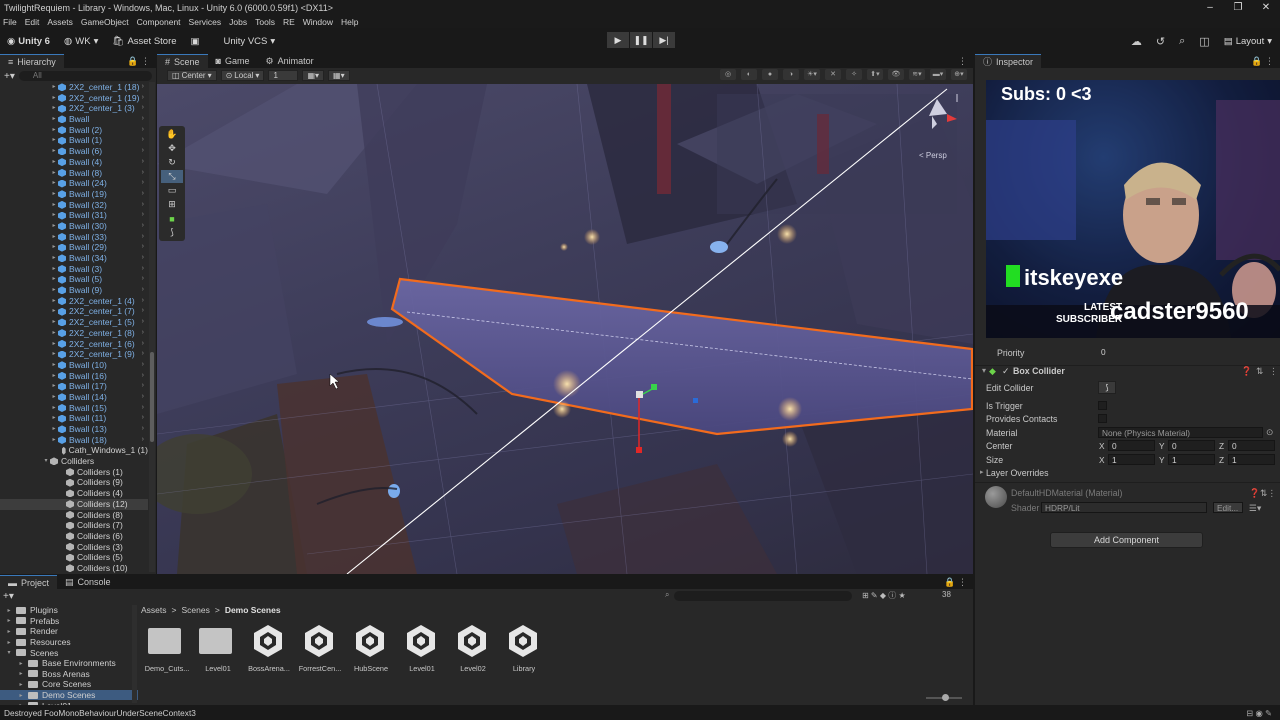 The image size is (1280, 720). I want to click on folder-item: ▾ Scenes, so click(69, 652).